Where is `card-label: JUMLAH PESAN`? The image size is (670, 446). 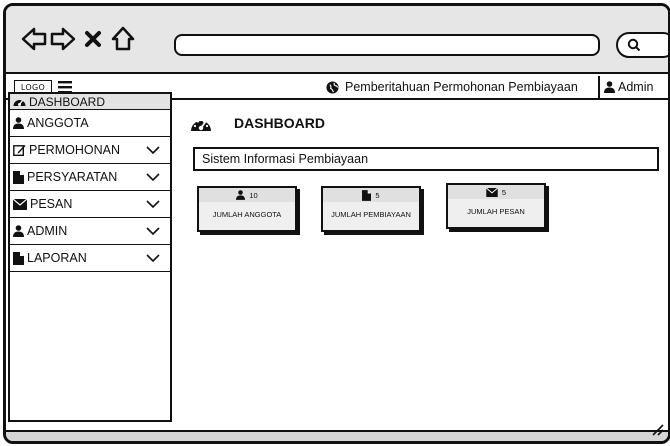 card-label: JUMLAH PESAN is located at coordinates (496, 211).